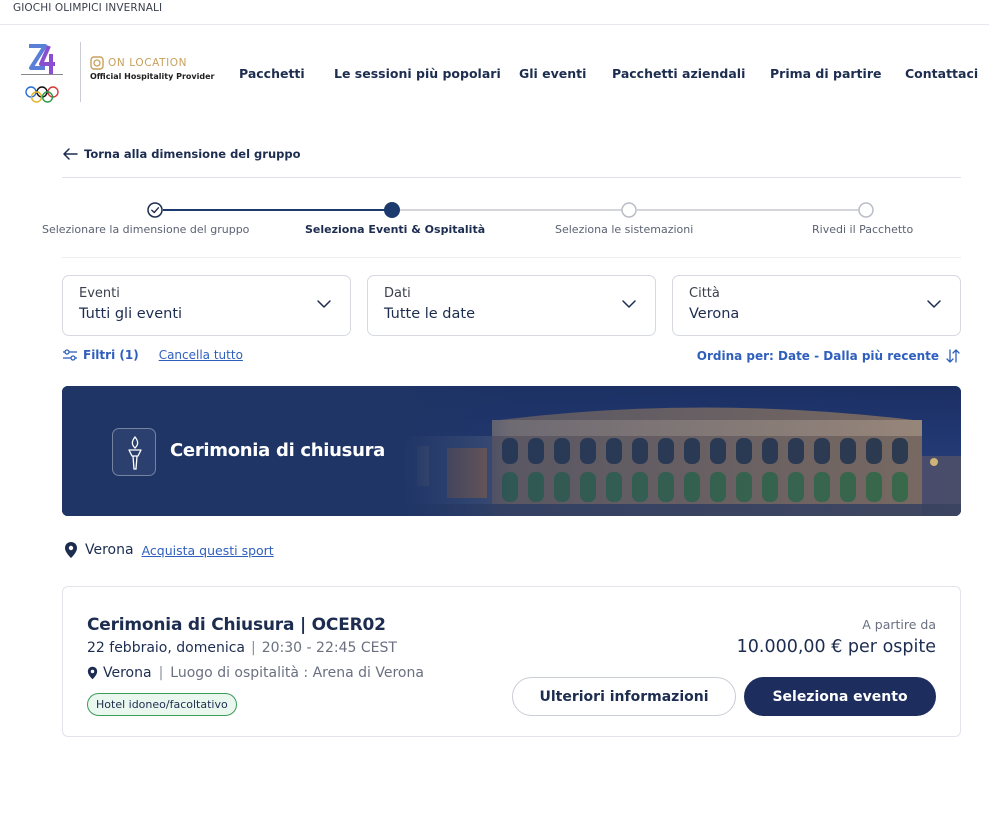 This screenshot has height=819, width=989. I want to click on top-bar-label: GIOCHI OLIMPICI INVERNALI, so click(88, 8).